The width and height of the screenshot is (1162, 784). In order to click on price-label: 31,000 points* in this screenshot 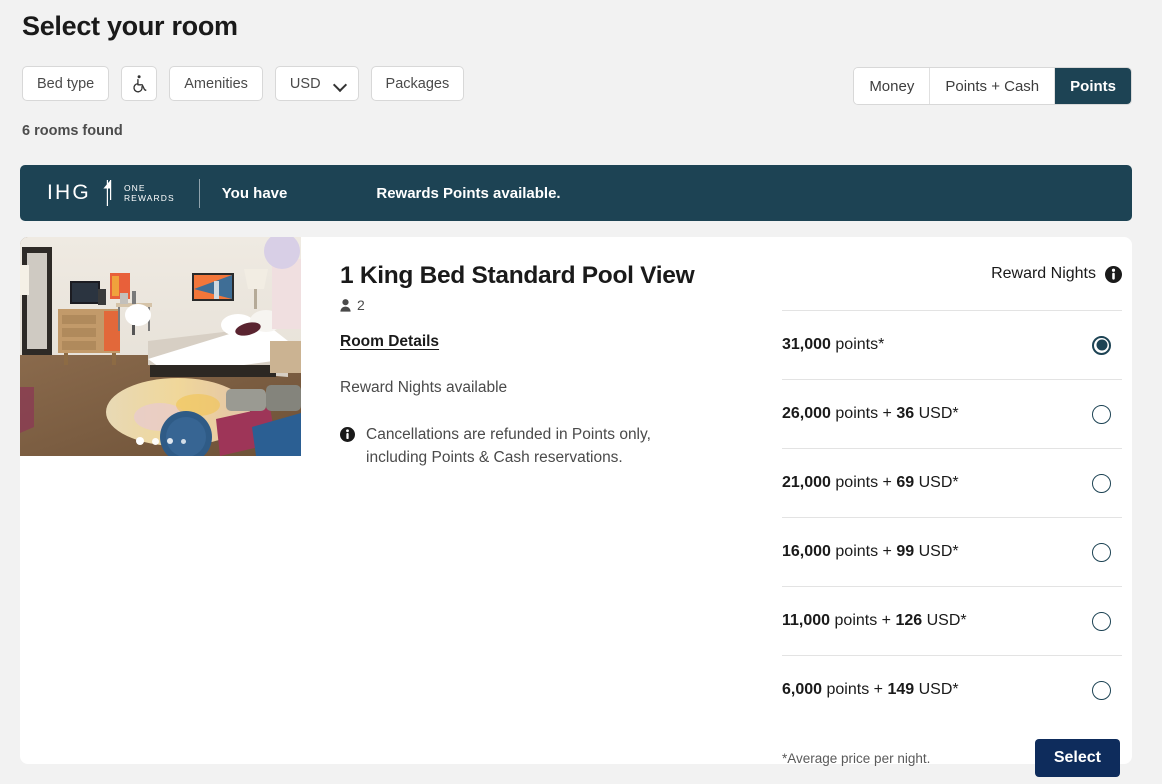, I will do `click(833, 344)`.